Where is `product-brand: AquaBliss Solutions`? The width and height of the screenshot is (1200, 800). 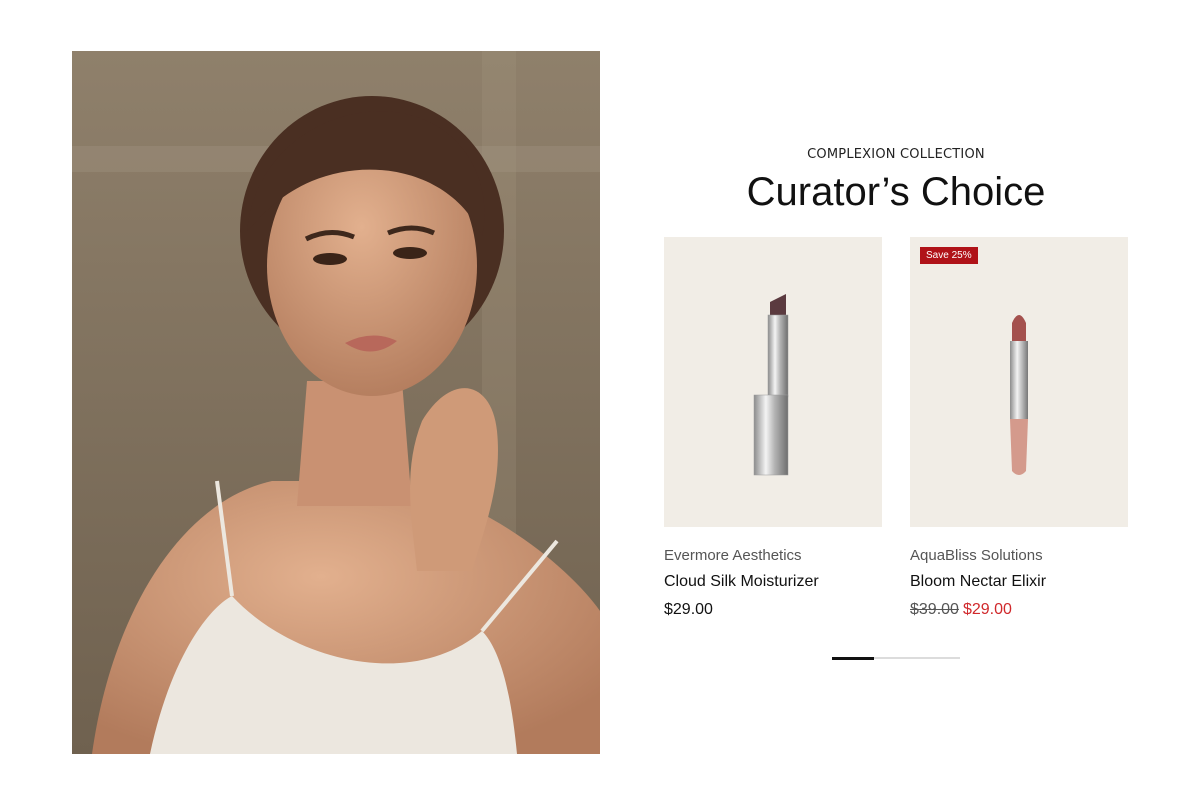
product-brand: AquaBliss Solutions is located at coordinates (976, 555).